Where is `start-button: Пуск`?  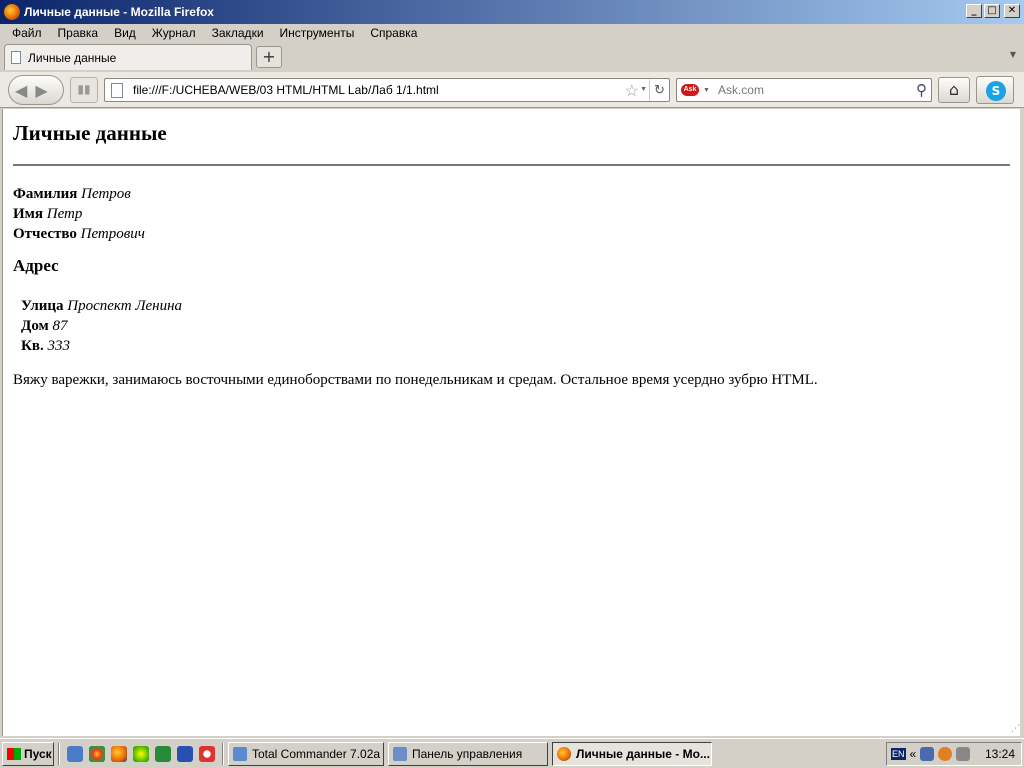 start-button: Пуск is located at coordinates (28, 753).